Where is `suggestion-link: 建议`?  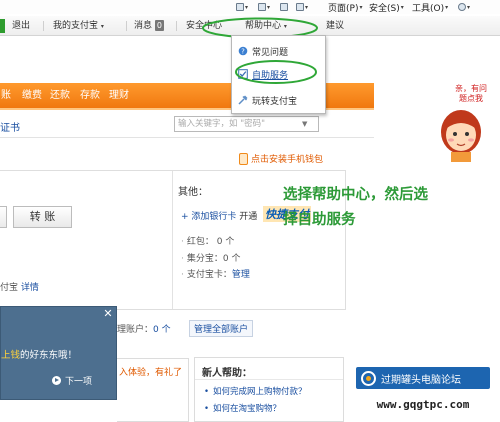
suggestion-link: 建议 is located at coordinates (335, 26).